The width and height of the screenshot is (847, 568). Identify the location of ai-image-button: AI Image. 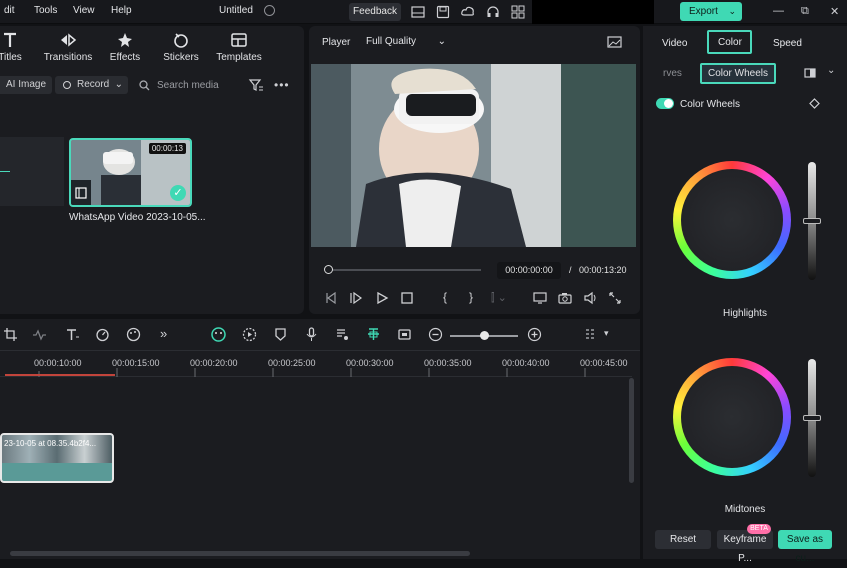
(26, 85).